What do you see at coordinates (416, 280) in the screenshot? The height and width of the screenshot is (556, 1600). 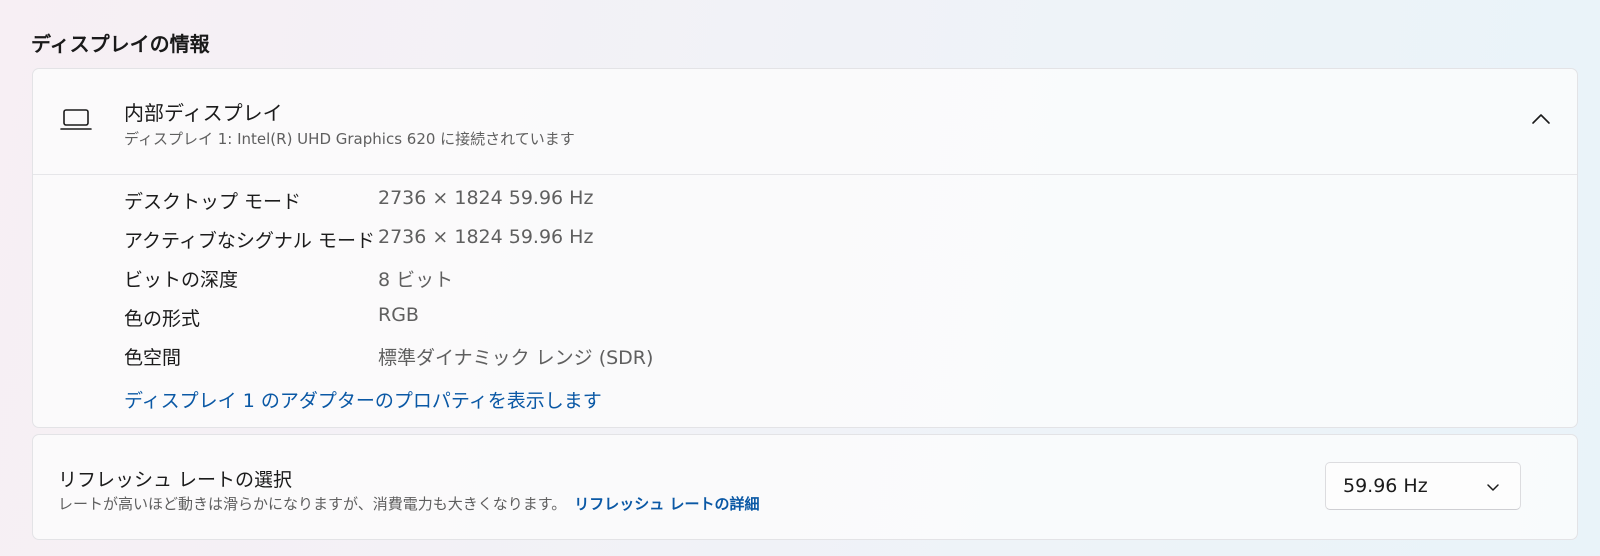 I see `info-value: 8 ビット` at bounding box center [416, 280].